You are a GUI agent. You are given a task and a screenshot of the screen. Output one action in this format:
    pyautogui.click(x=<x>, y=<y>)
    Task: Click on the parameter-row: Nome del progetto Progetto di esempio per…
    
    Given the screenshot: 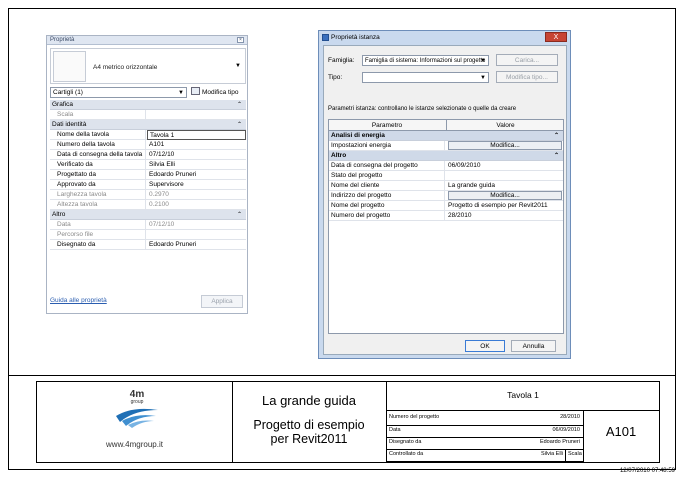 What is the action you would take?
    pyautogui.click(x=446, y=206)
    